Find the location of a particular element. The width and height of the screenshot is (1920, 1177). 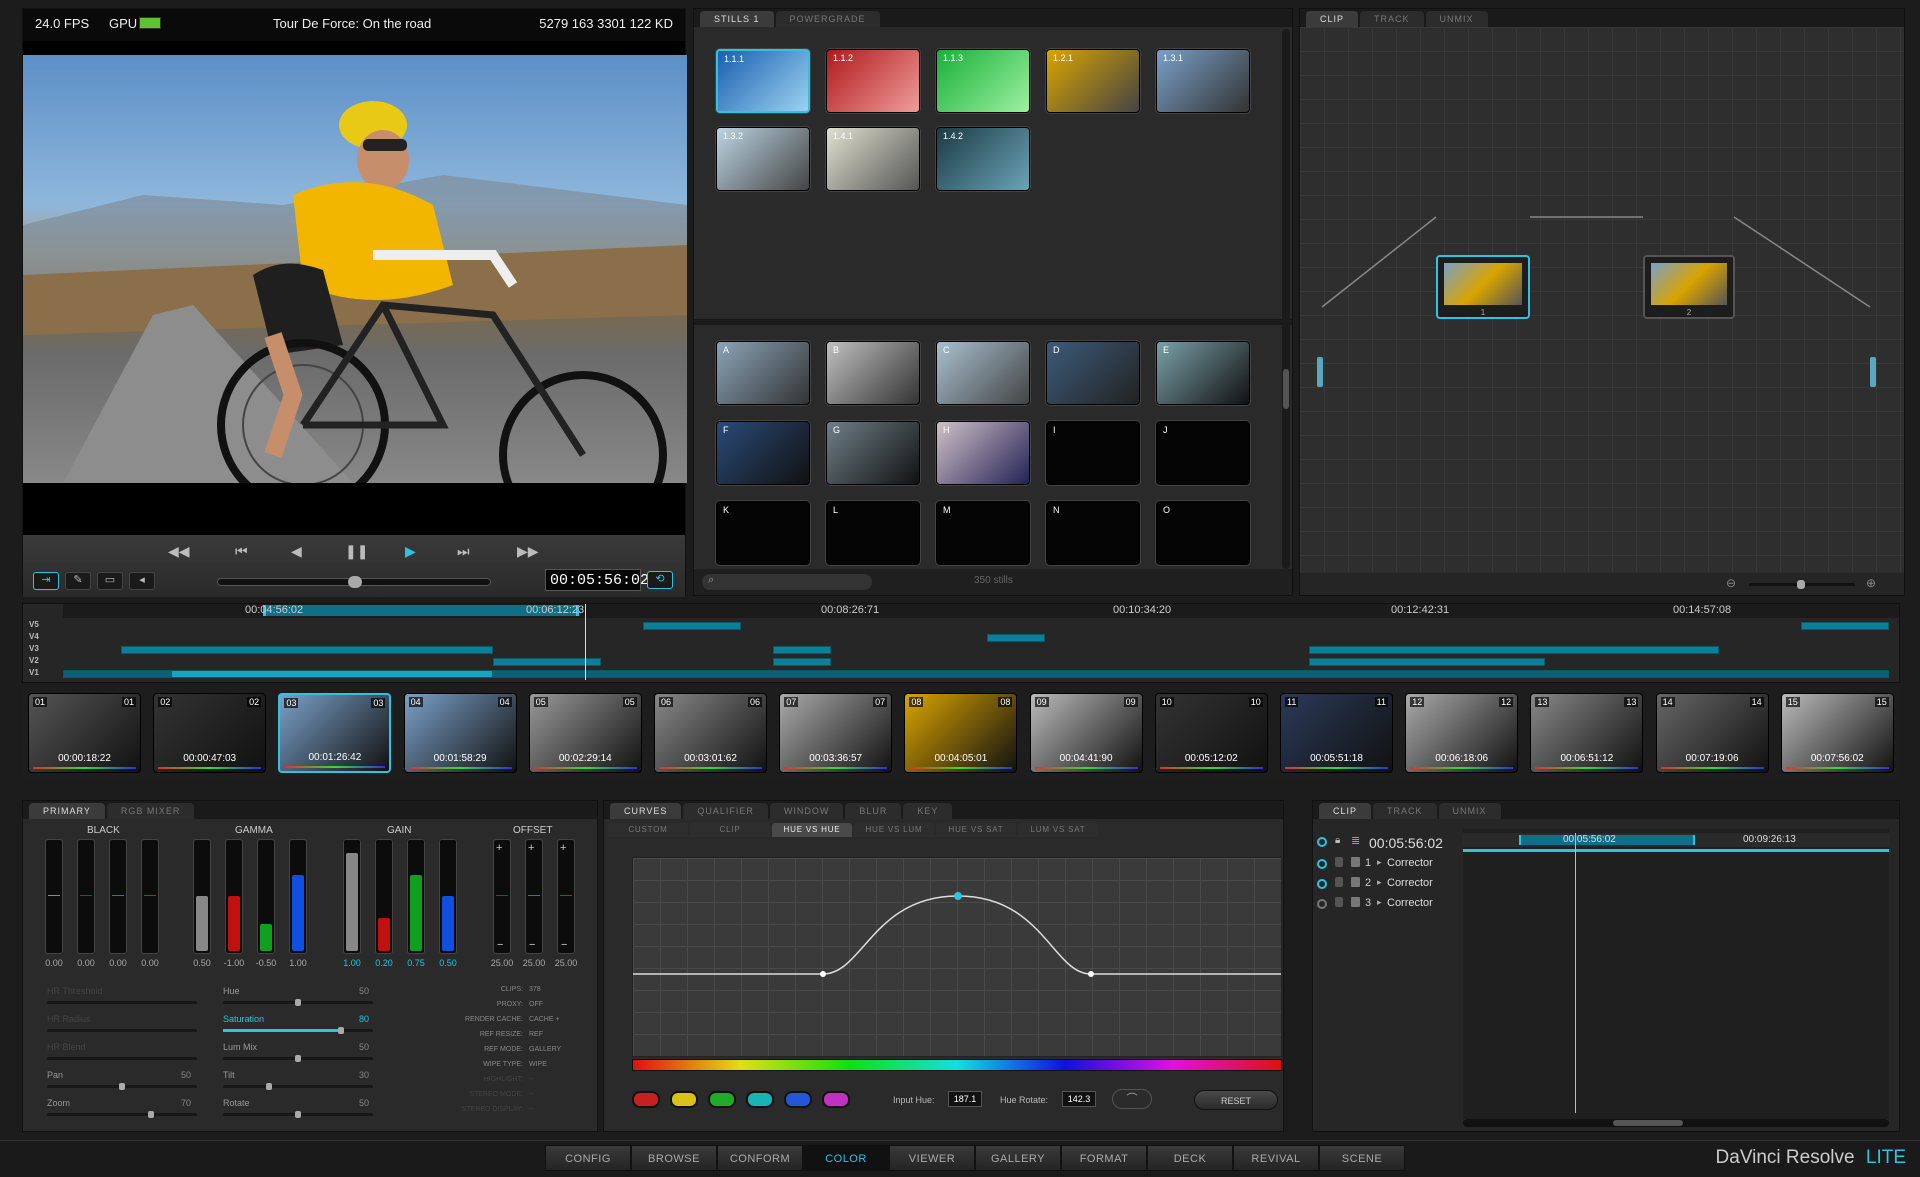

tab-stills: STILLS 1 is located at coordinates (737, 19).